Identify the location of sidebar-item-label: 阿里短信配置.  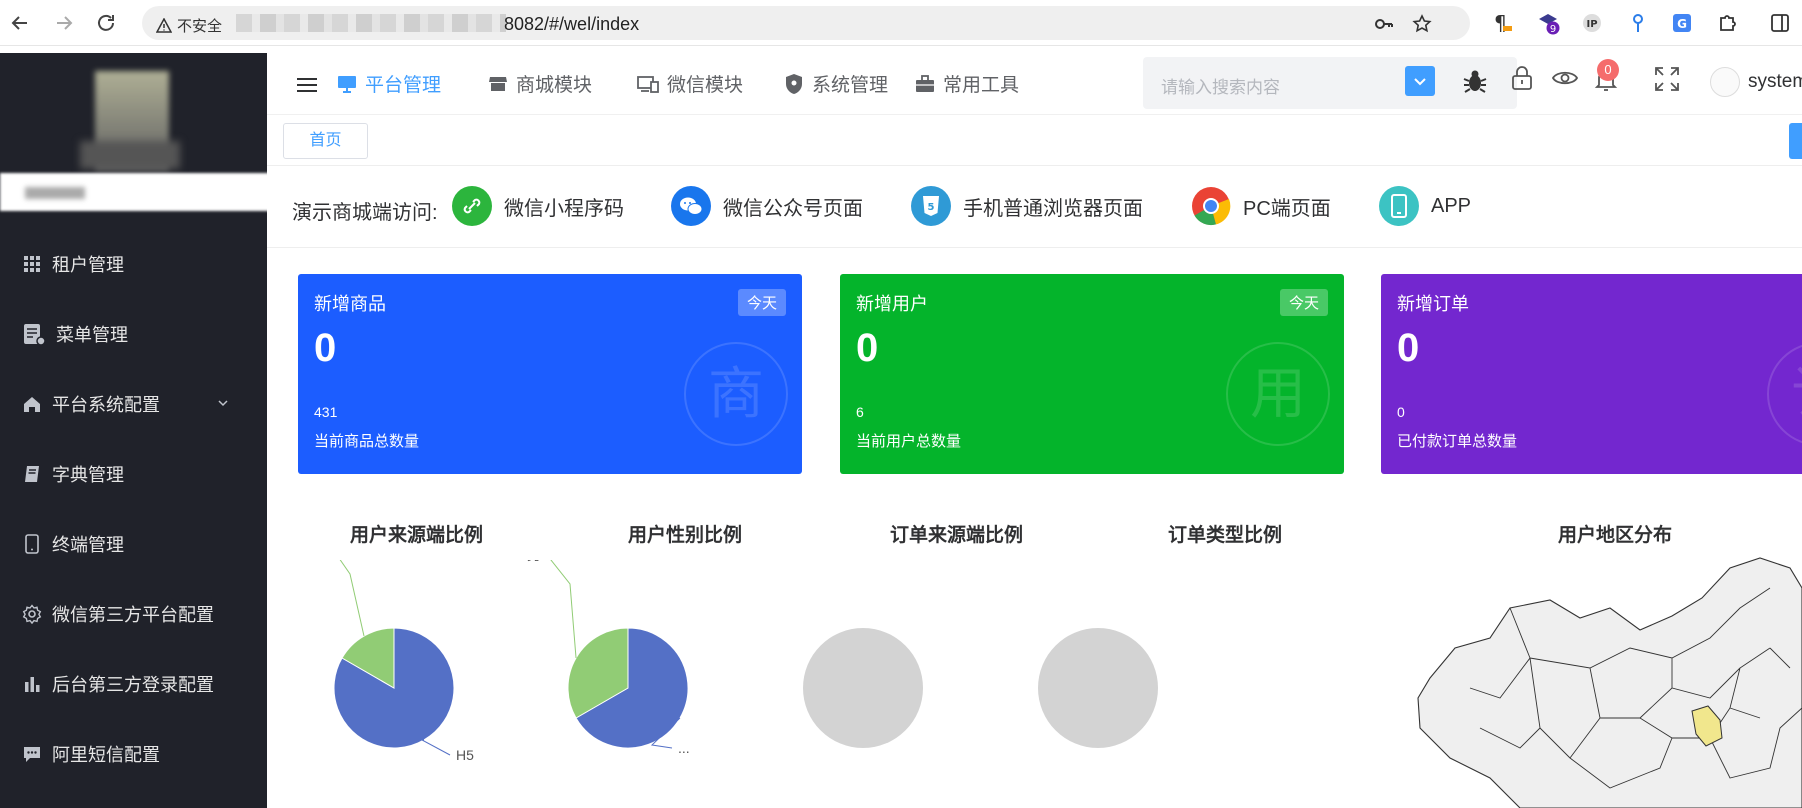
(106, 755).